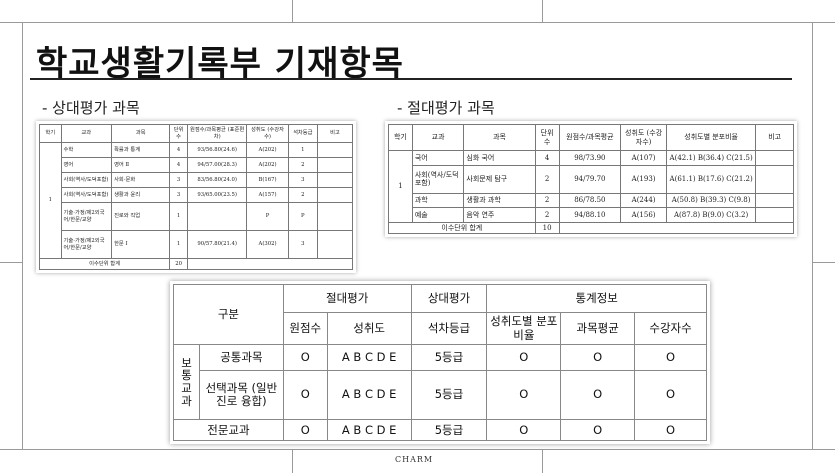 This screenshot has height=473, width=835. Describe the element at coordinates (141, 165) in the screenshot. I see `table-cell: 영어 Ⅱ` at that location.